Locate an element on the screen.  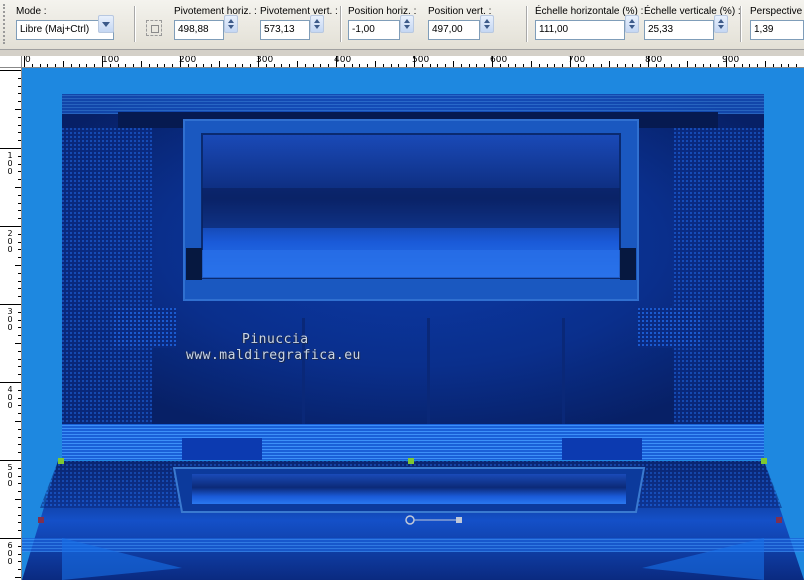
perspective-label: Perspective h is located at coordinates (777, 11).